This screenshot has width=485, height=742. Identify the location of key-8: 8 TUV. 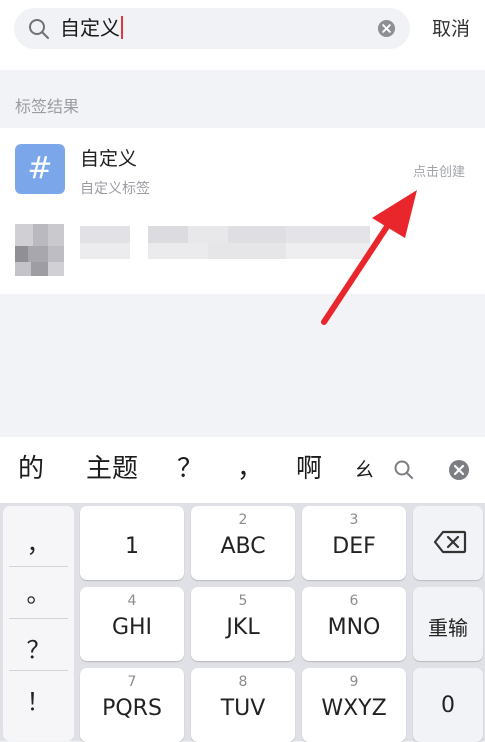
(243, 705).